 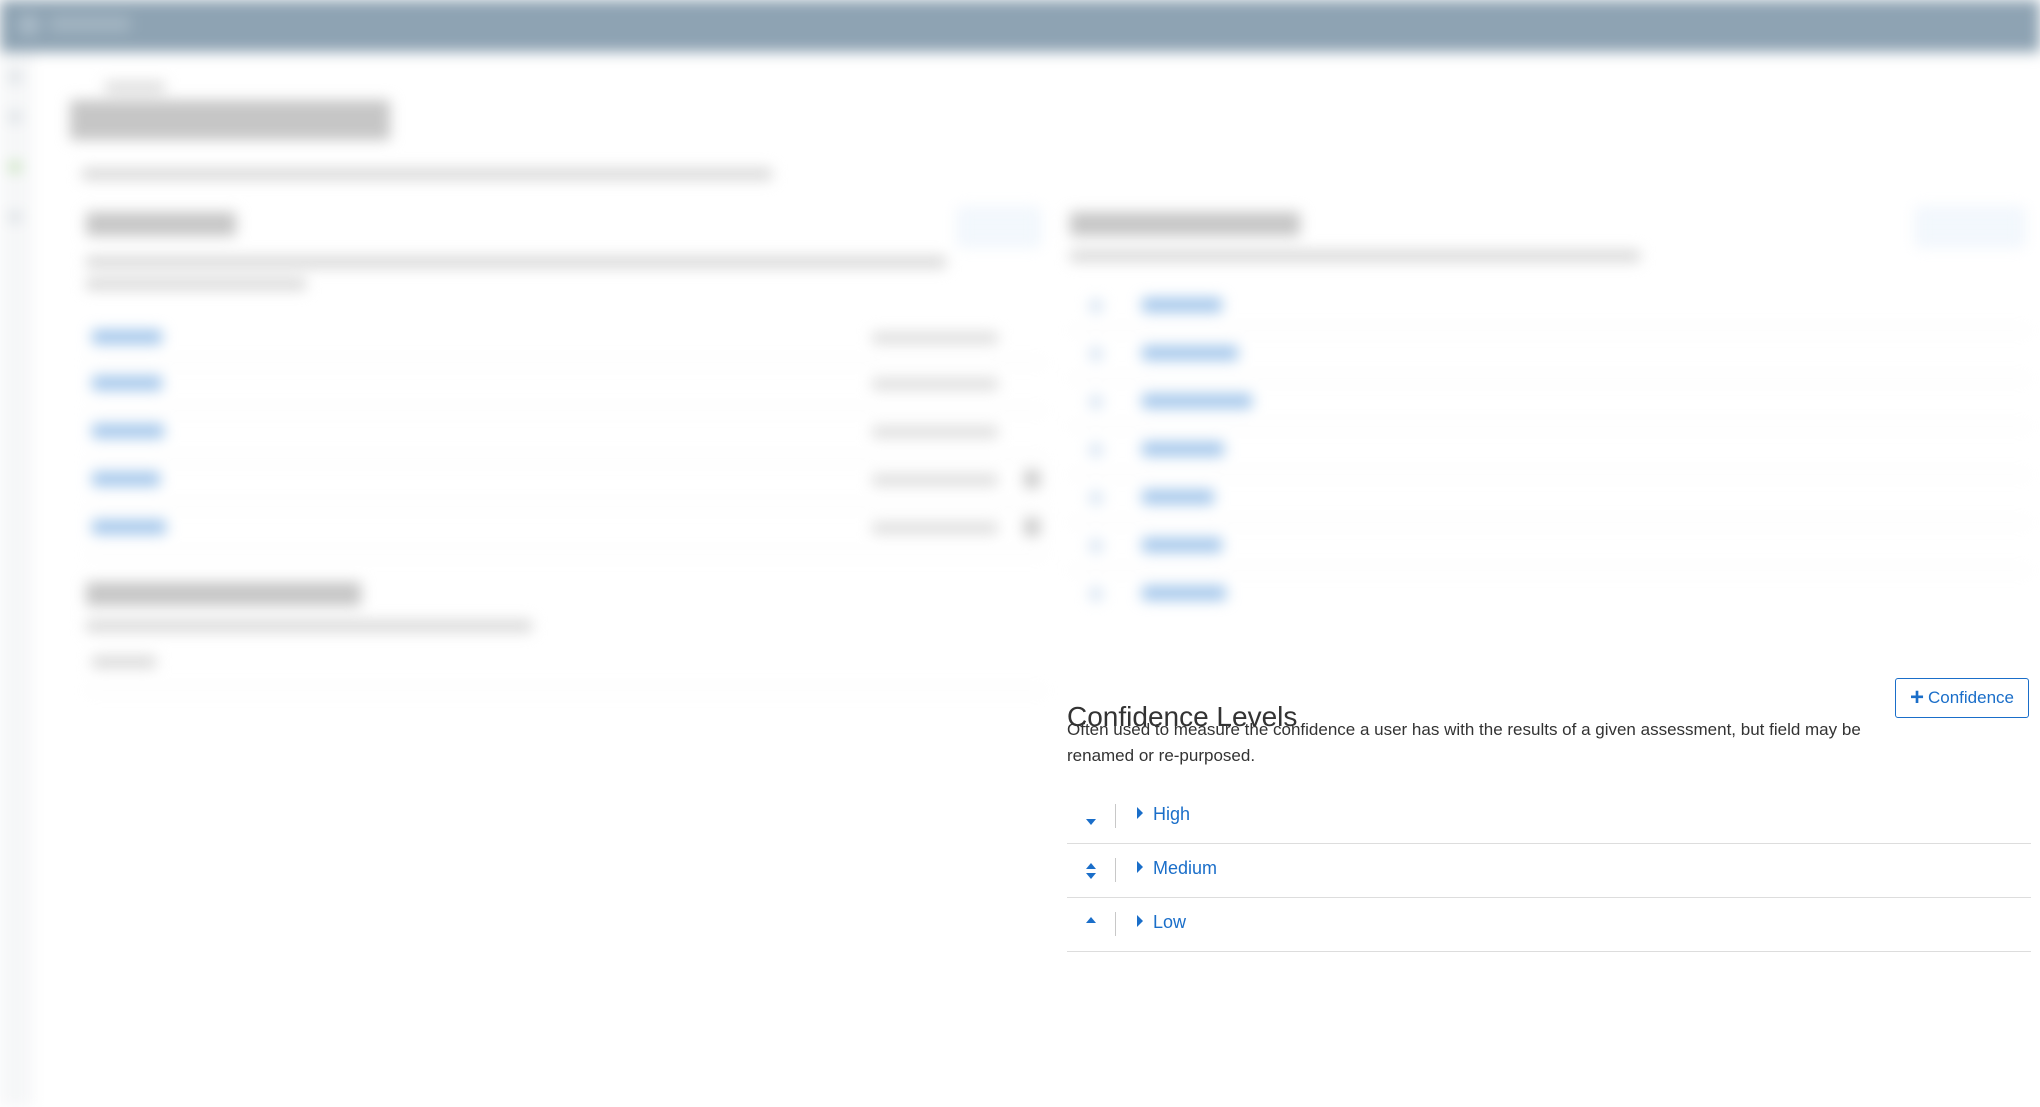 What do you see at coordinates (1549, 925) in the screenshot?
I see `list-item: Low` at bounding box center [1549, 925].